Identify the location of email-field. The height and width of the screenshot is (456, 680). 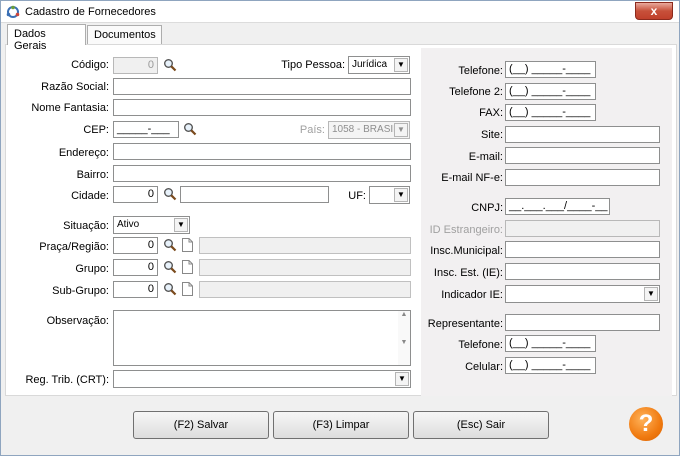
(582, 155).